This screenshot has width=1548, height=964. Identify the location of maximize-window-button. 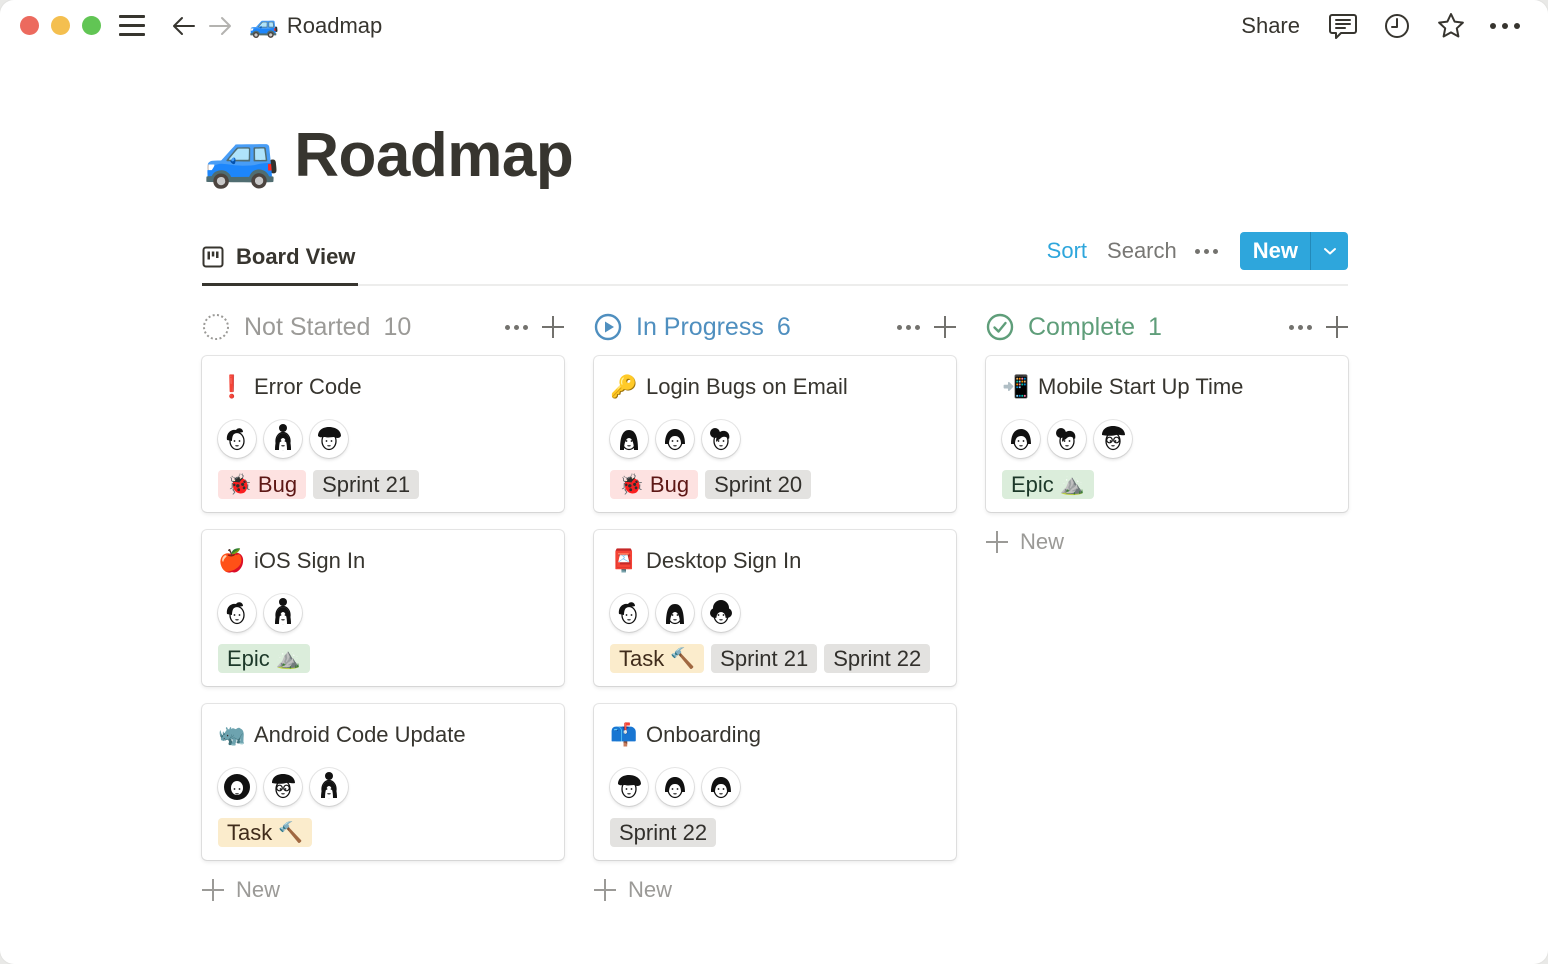
(91, 25).